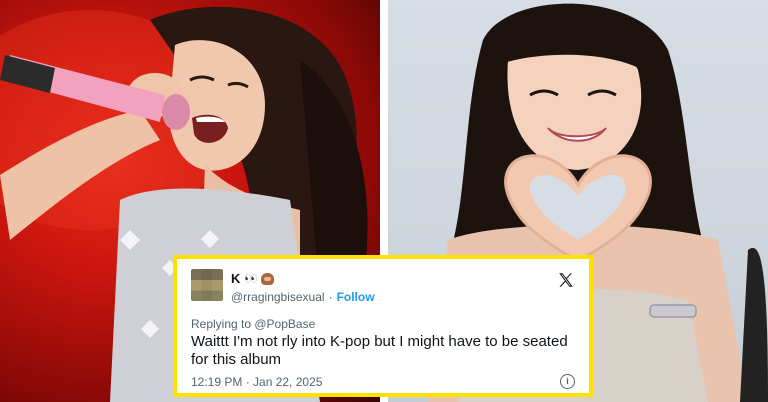  I want to click on avatar, so click(207, 285).